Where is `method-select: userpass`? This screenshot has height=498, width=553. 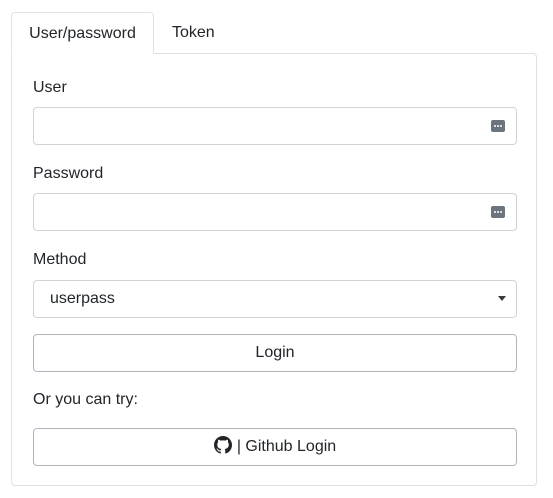
method-select: userpass is located at coordinates (275, 299).